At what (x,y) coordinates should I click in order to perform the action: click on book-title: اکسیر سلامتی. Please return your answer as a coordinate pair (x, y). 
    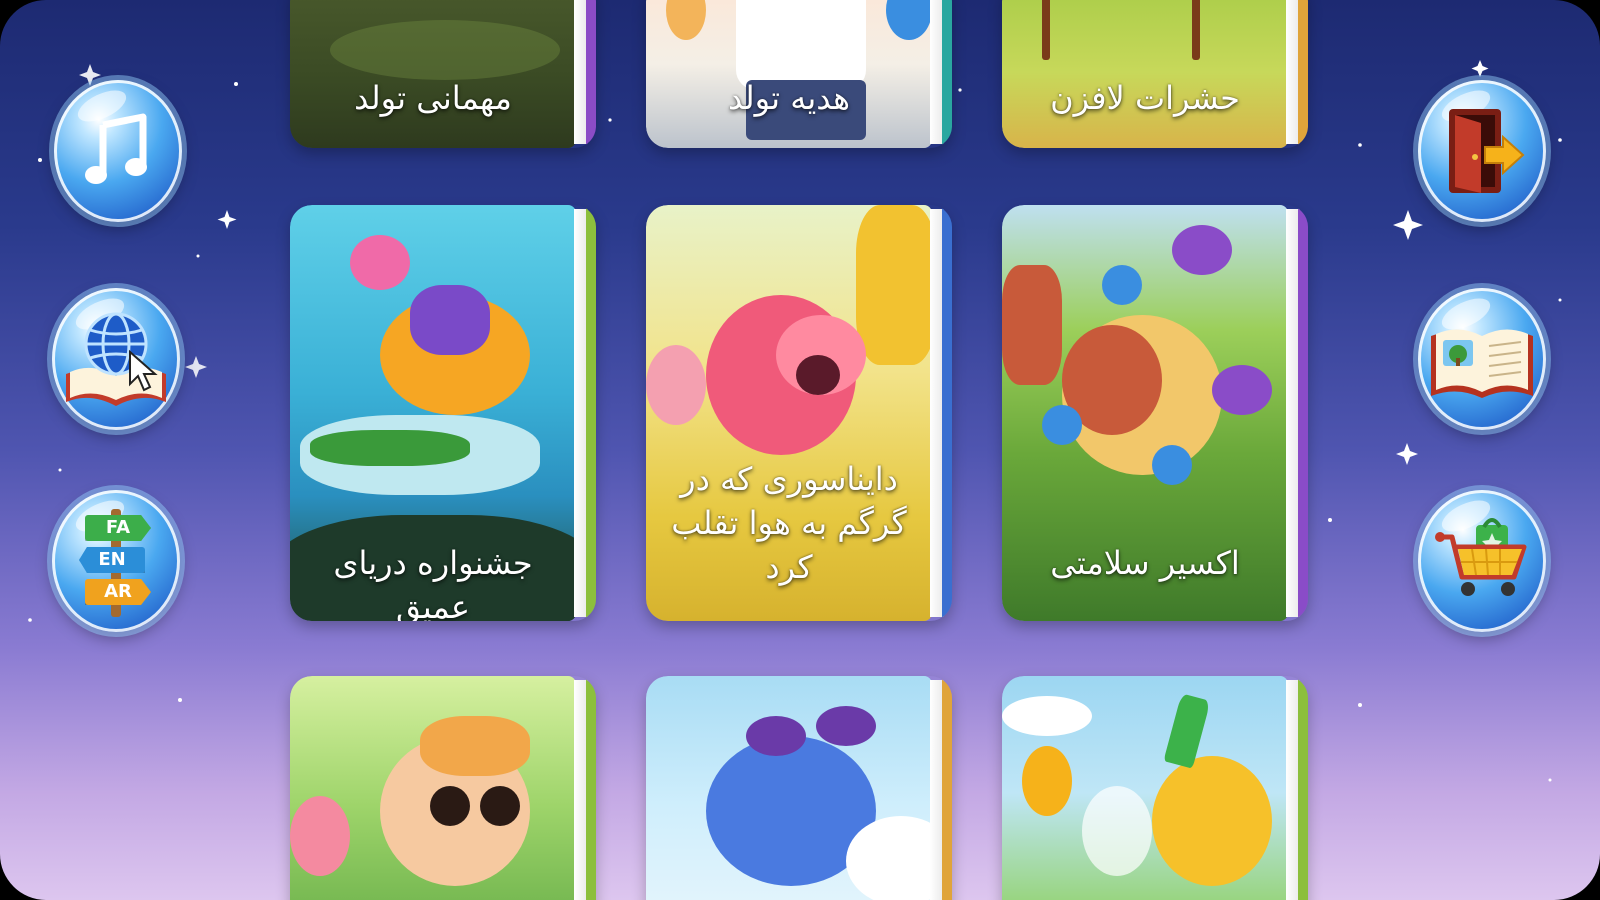
    Looking at the image, I should click on (1145, 563).